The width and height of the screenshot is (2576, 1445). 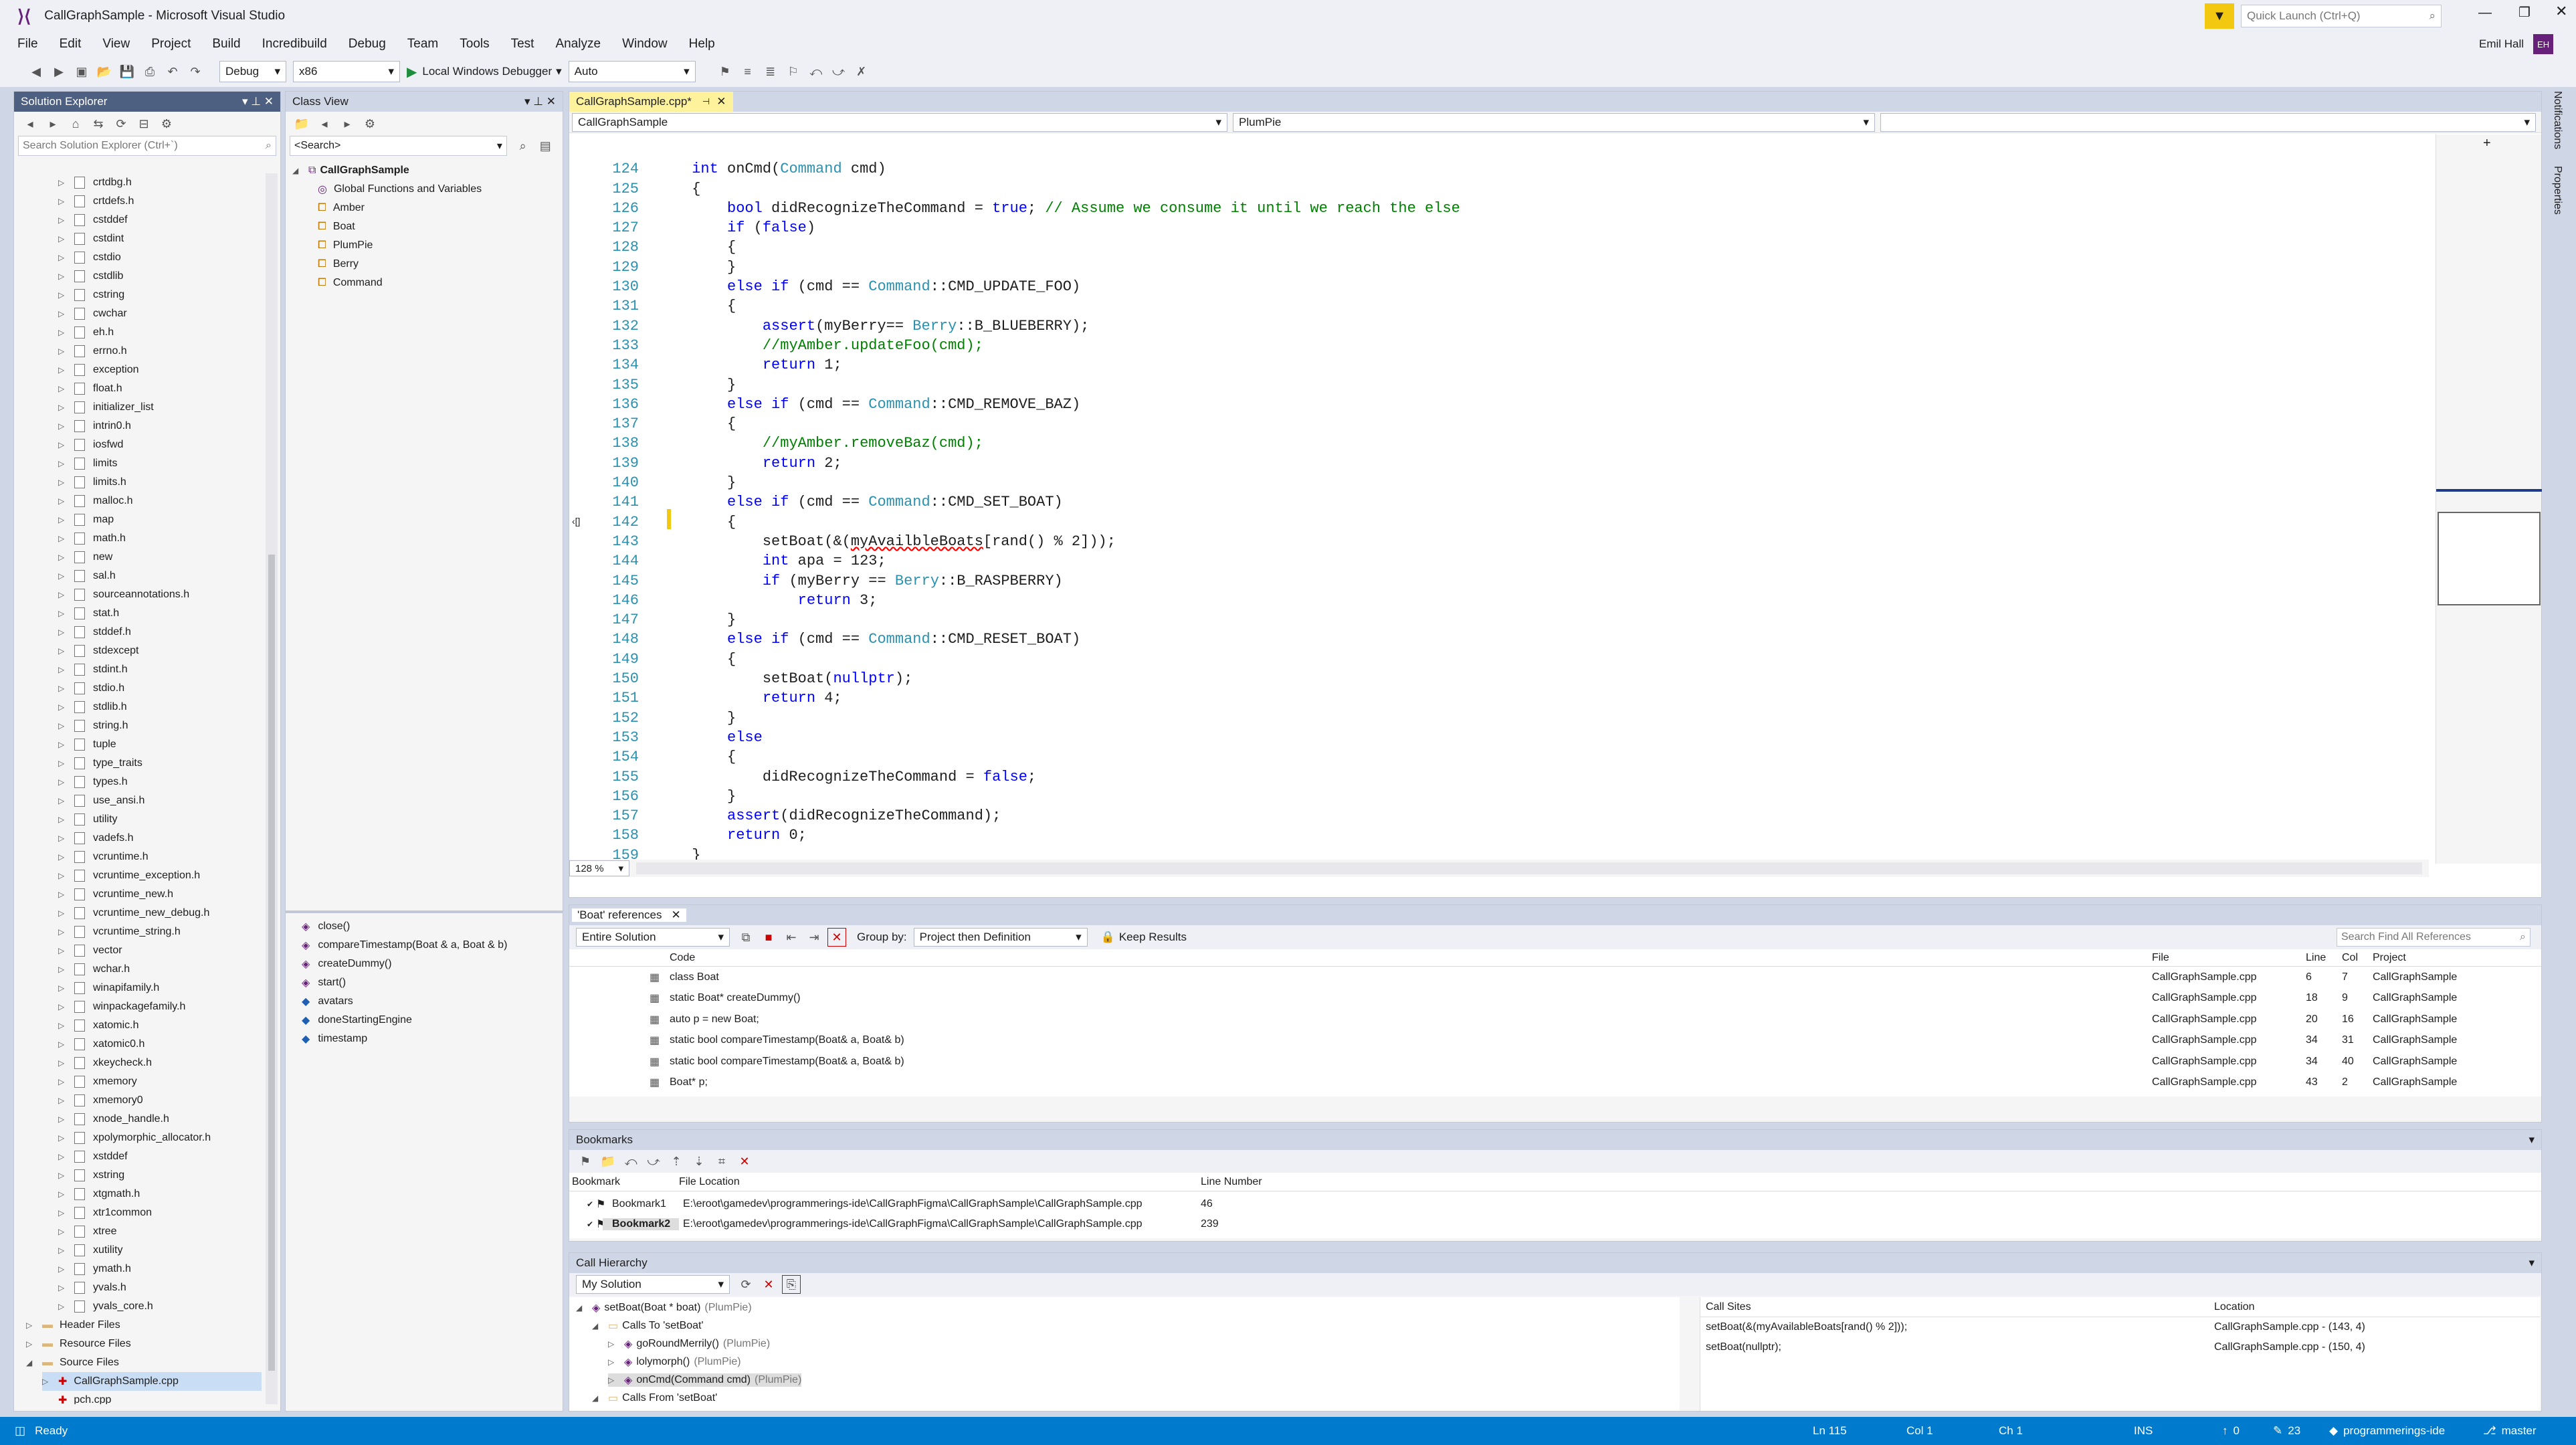 I want to click on new-bookmark-folder-icon: 📁, so click(x=608, y=1161).